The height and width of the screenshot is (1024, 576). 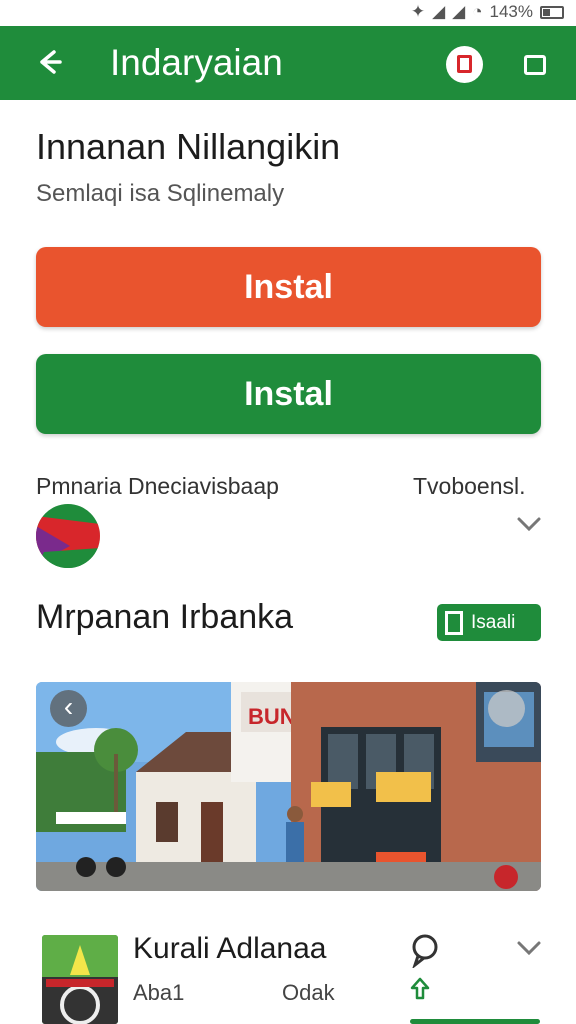 What do you see at coordinates (469, 486) in the screenshot?
I see `info-row-right: Tvoboensl.` at bounding box center [469, 486].